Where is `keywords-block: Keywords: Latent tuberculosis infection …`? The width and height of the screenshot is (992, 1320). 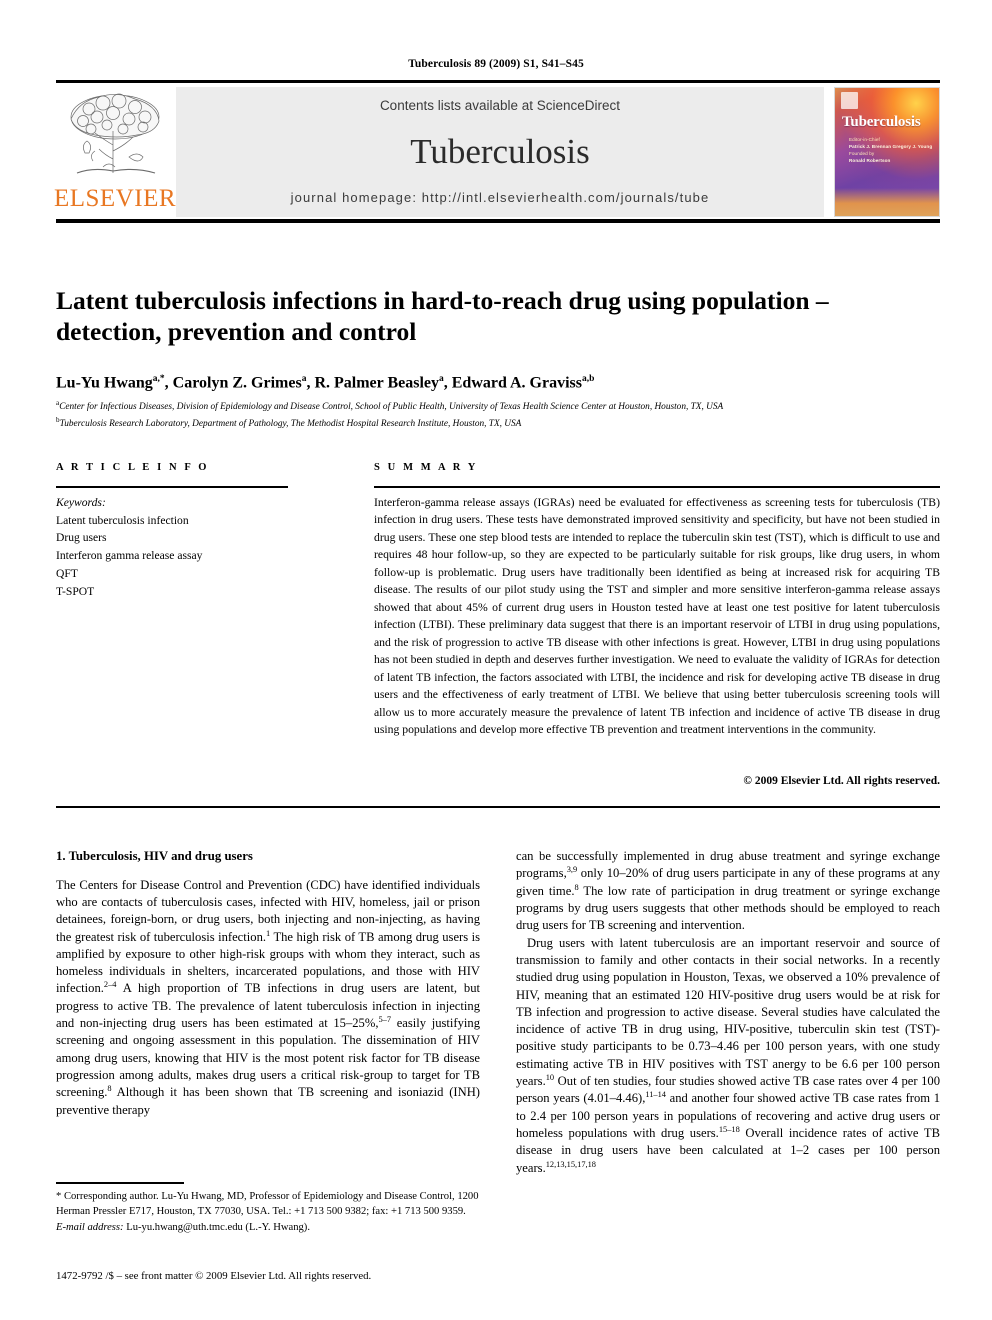 keywords-block: Keywords: Latent tuberculosis infection … is located at coordinates (196, 547).